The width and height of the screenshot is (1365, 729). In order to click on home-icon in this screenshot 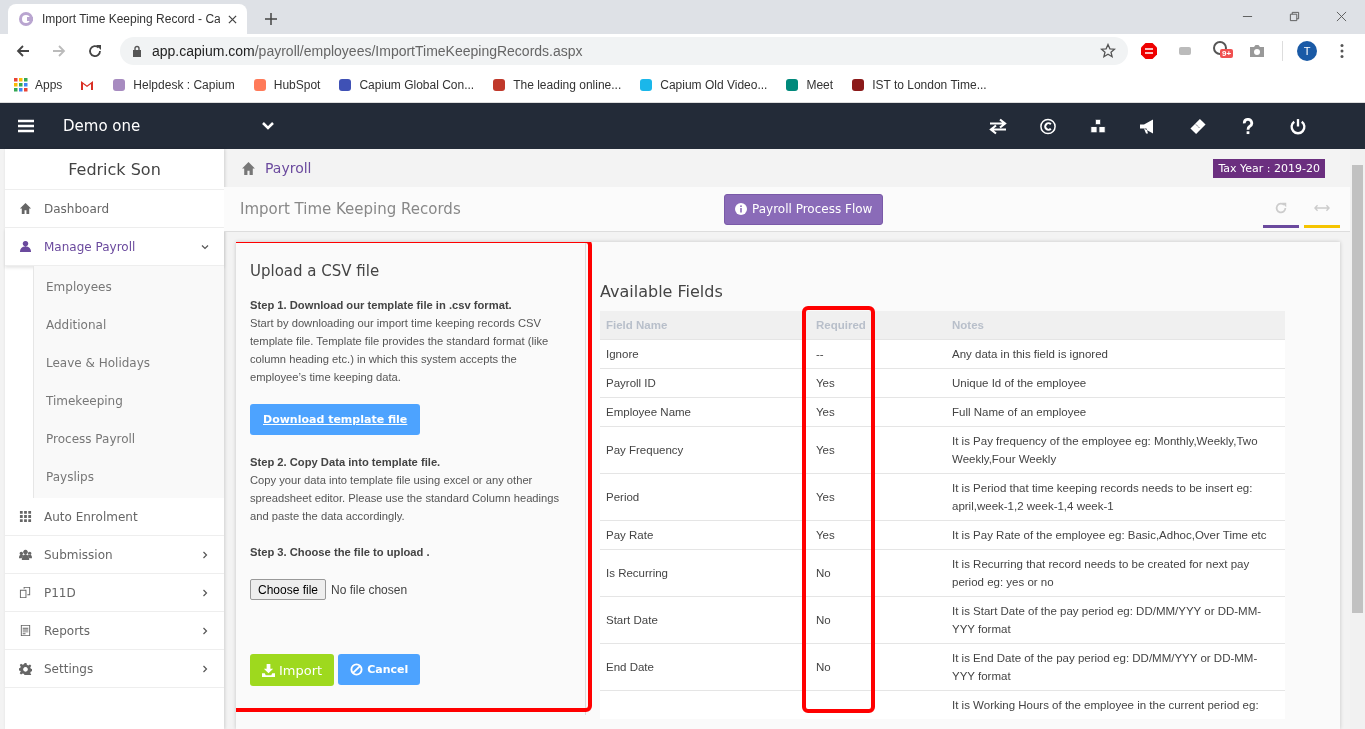, I will do `click(248, 168)`.